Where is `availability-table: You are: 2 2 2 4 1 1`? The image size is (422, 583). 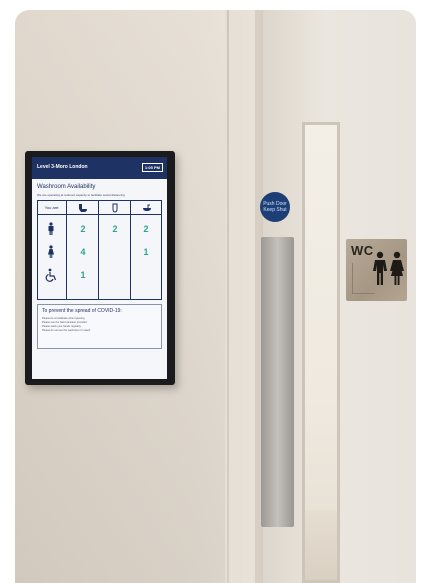
availability-table: You are: 2 2 2 4 1 1 is located at coordinates (99, 250).